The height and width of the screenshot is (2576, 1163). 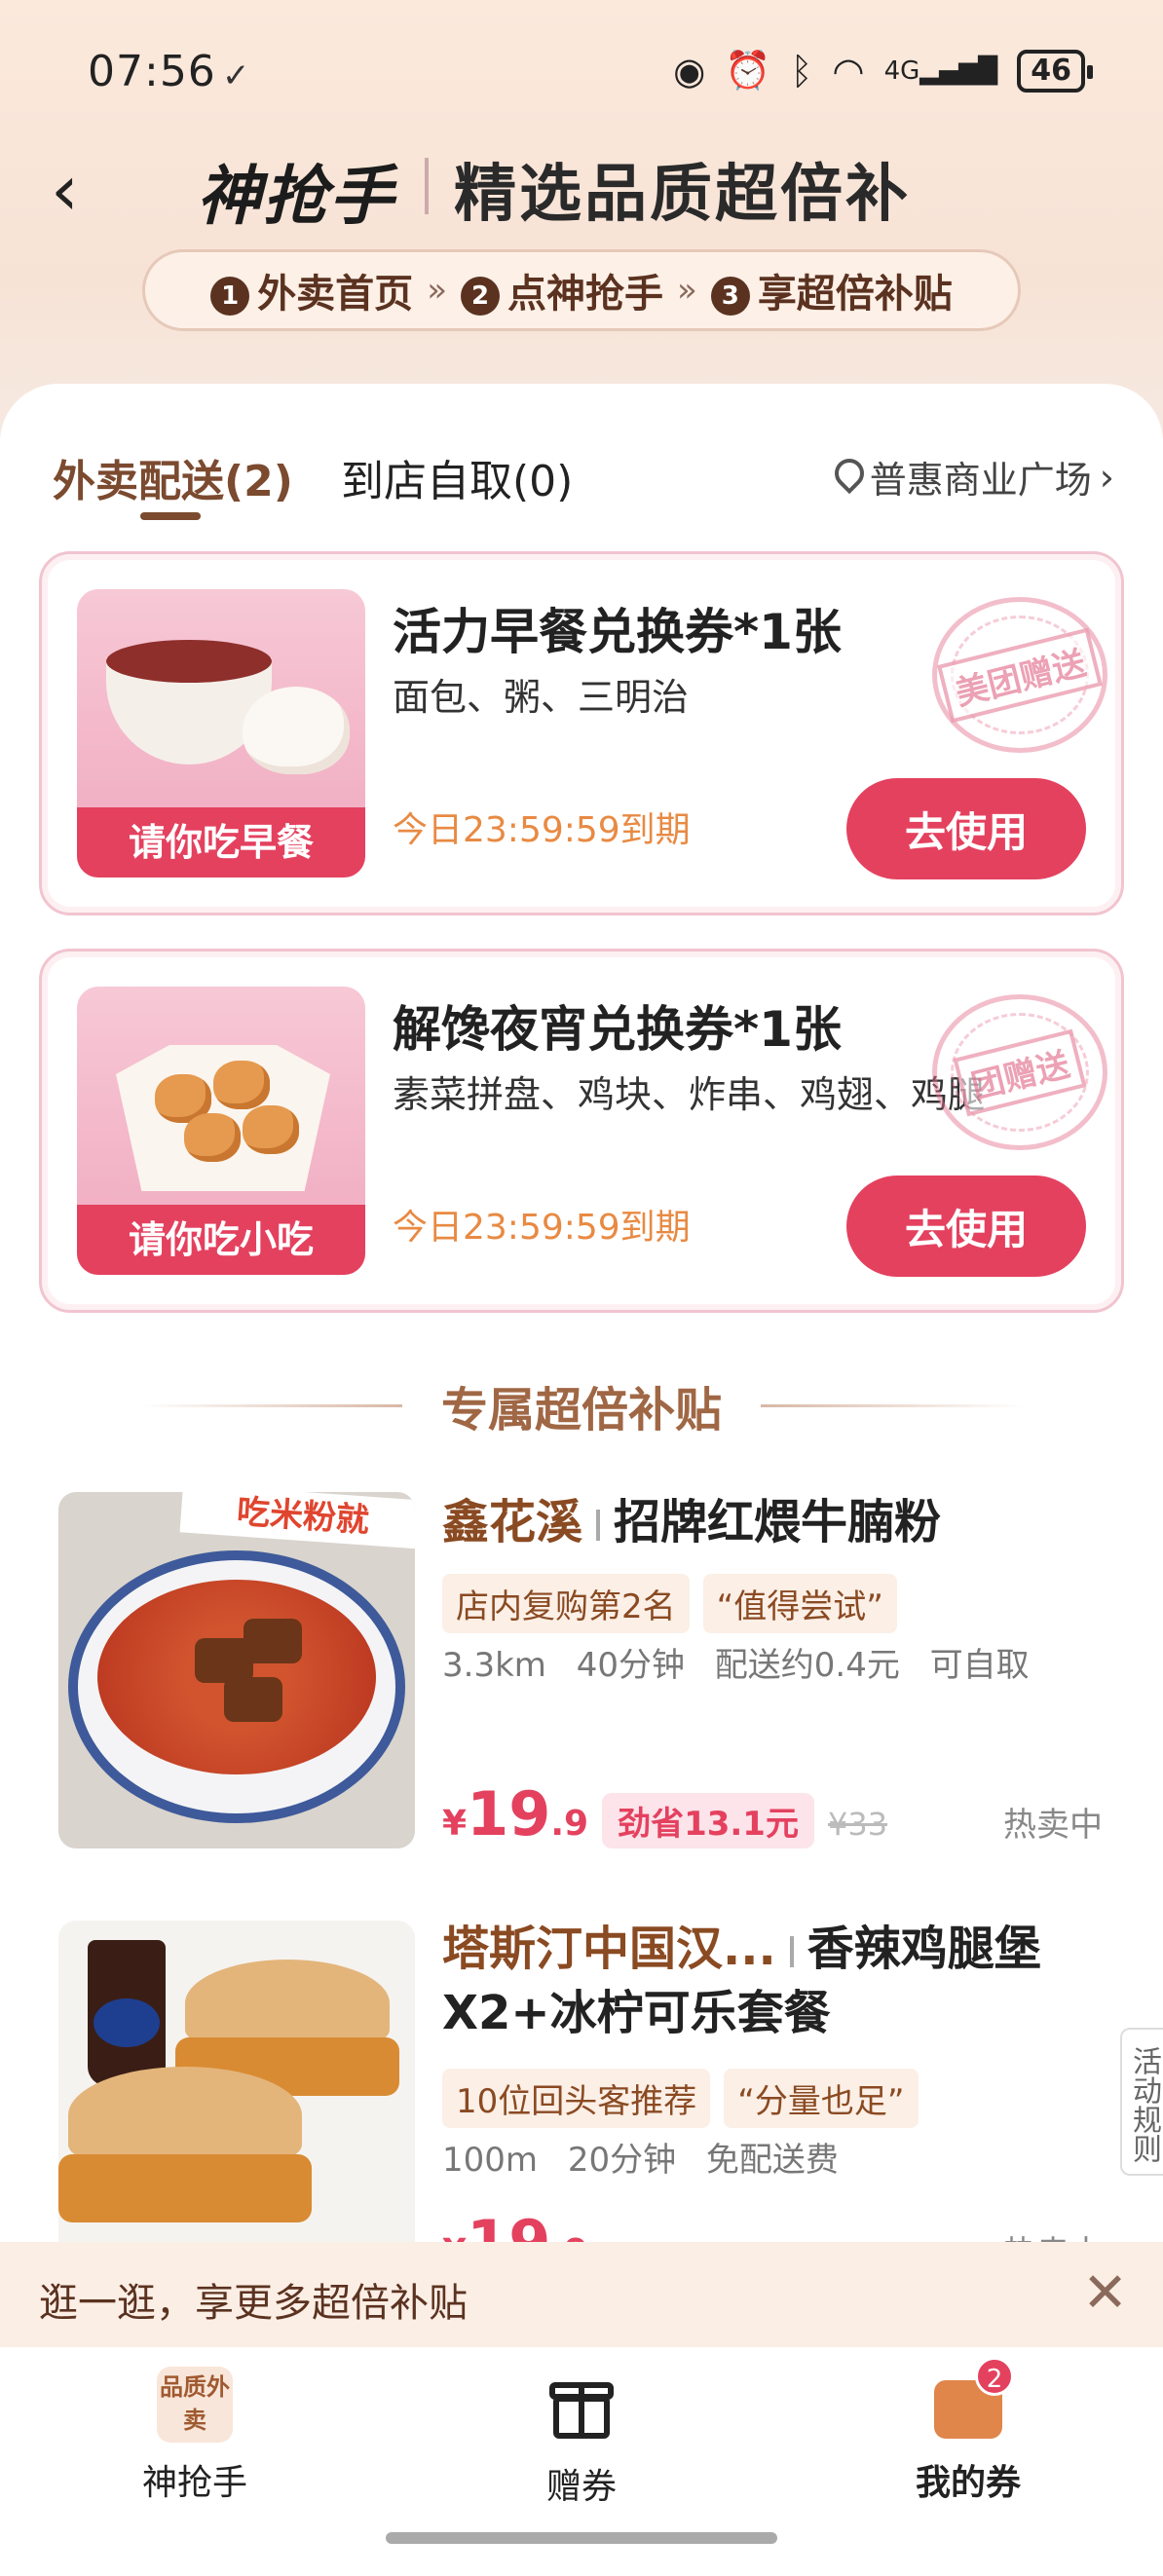 I want to click on page-subtitle: 精选品质超倍补, so click(x=682, y=195).